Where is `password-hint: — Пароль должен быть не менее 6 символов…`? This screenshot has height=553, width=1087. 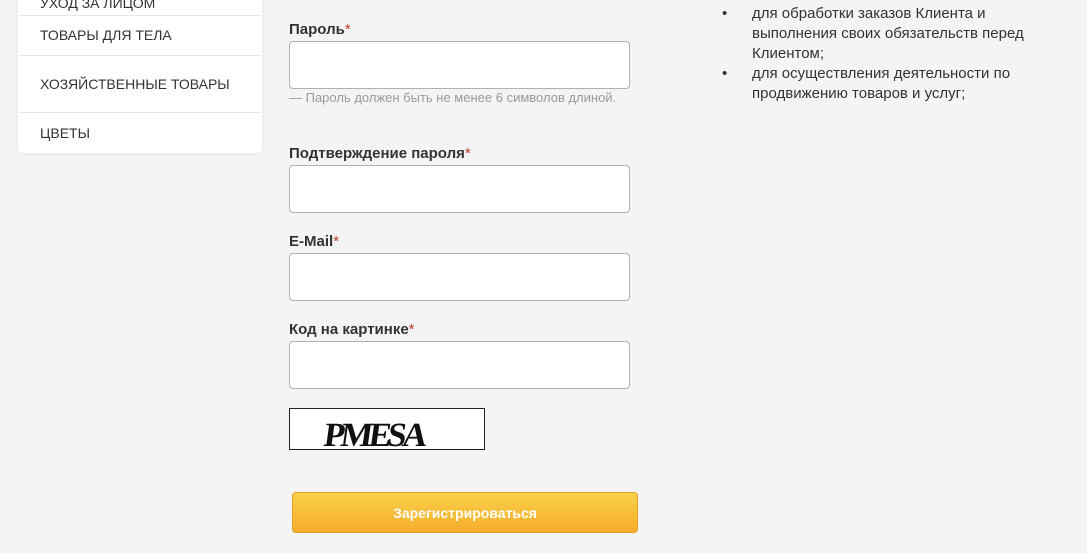
password-hint: — Пароль должен быть не менее 6 символов… is located at coordinates (453, 97).